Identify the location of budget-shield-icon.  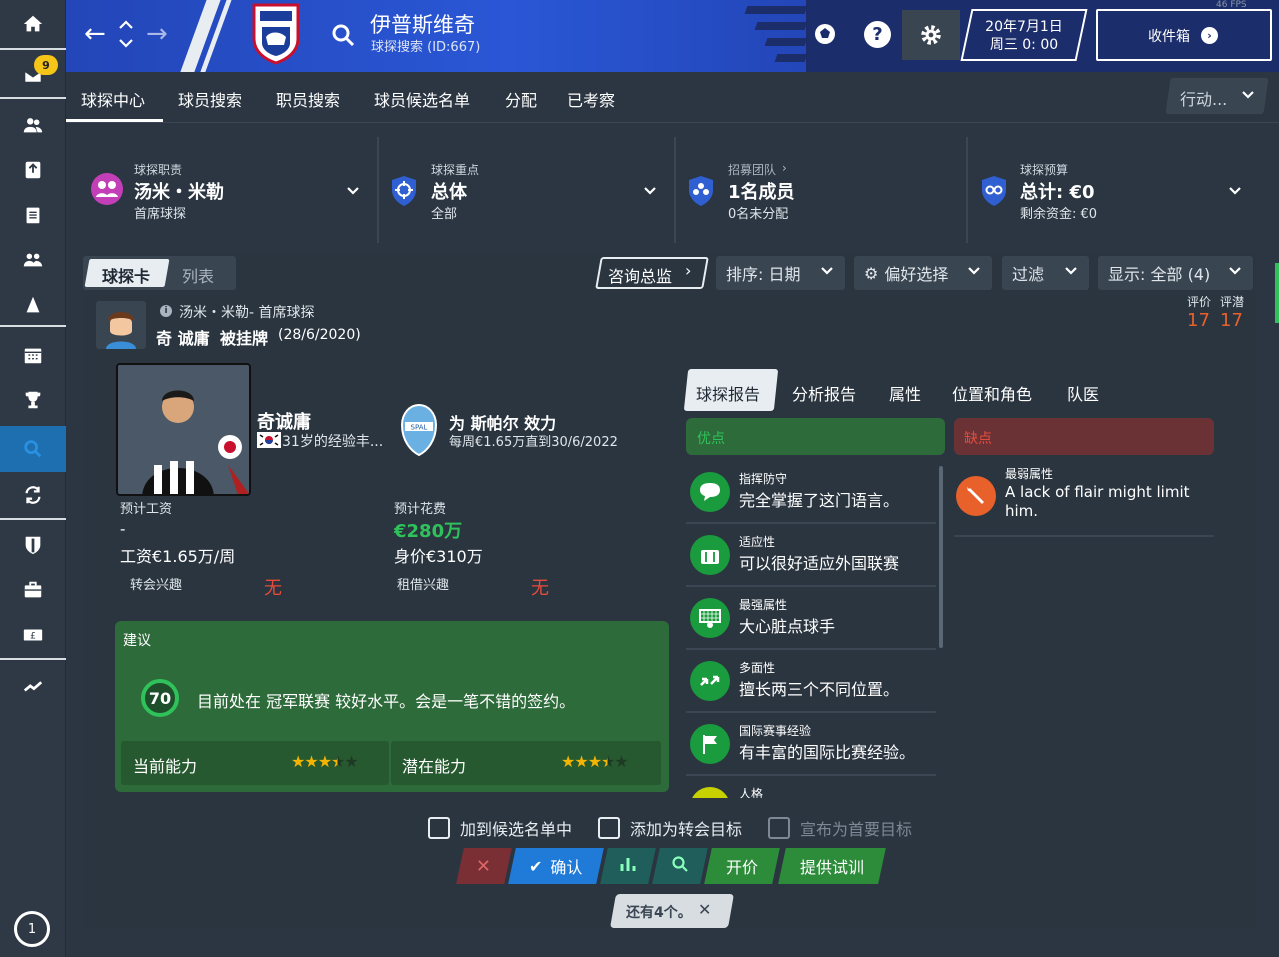
(994, 191).